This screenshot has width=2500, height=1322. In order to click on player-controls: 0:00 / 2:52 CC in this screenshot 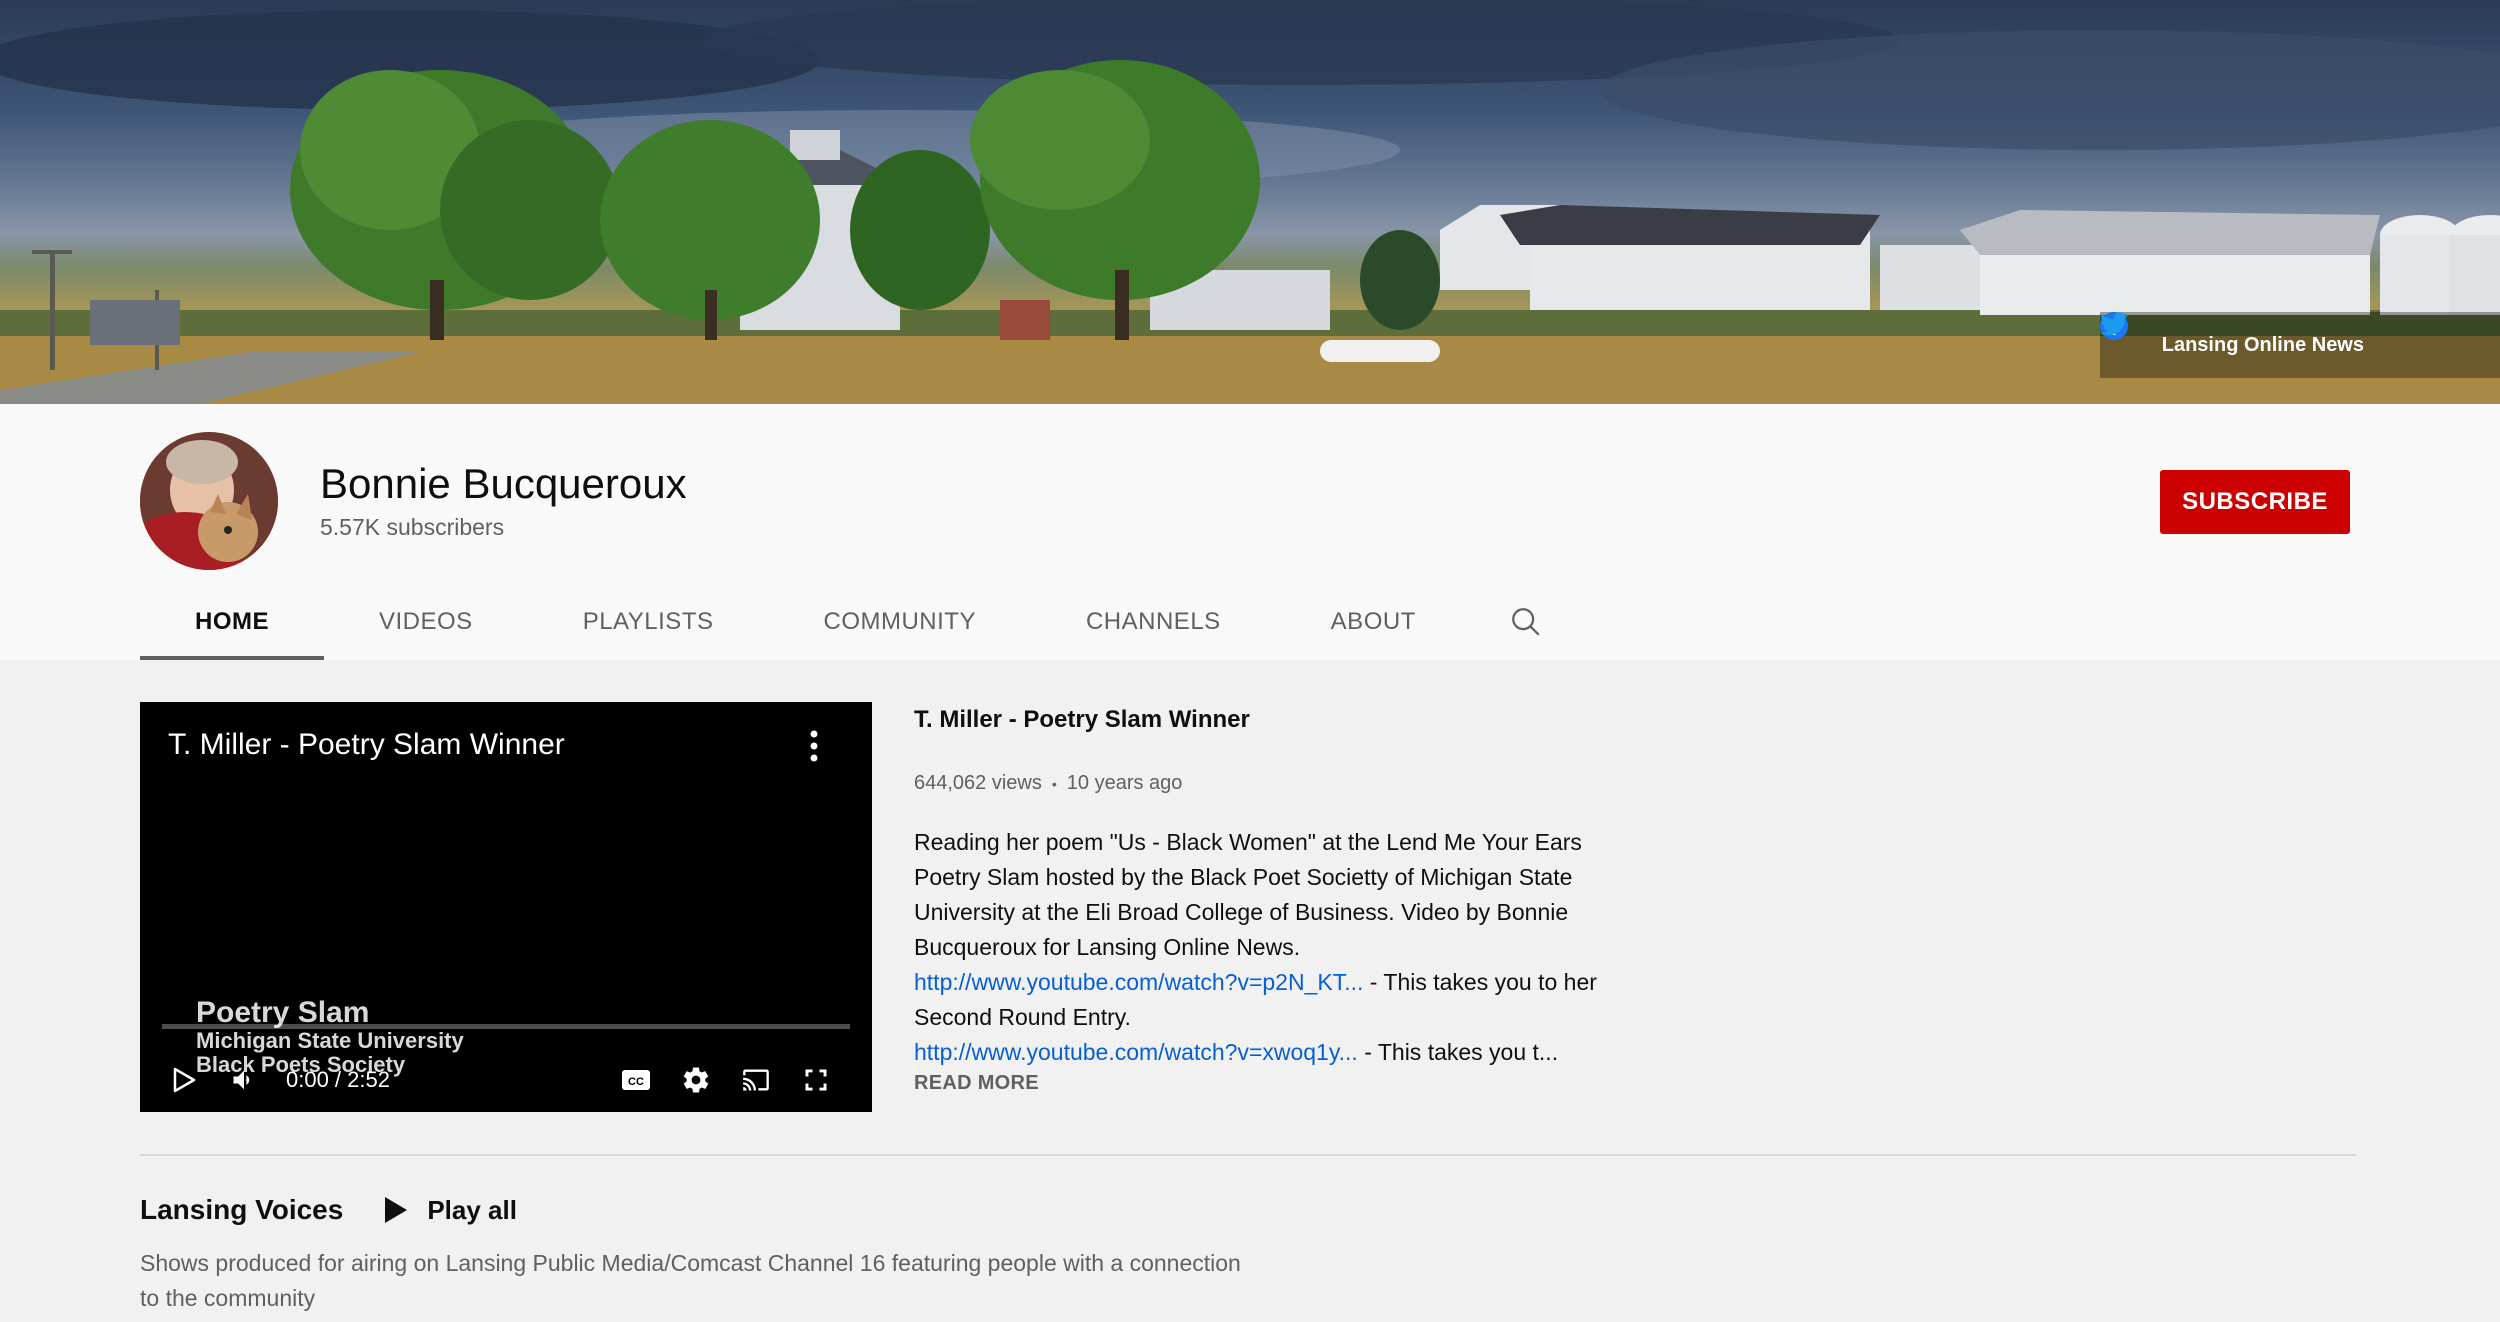, I will do `click(506, 1080)`.